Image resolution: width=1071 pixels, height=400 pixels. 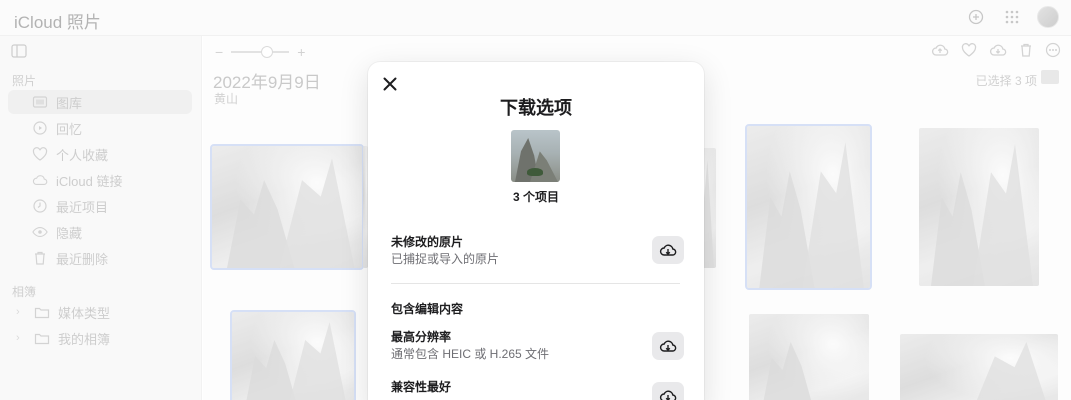 I want to click on edited-section-title: 包含编辑内容, so click(x=427, y=309).